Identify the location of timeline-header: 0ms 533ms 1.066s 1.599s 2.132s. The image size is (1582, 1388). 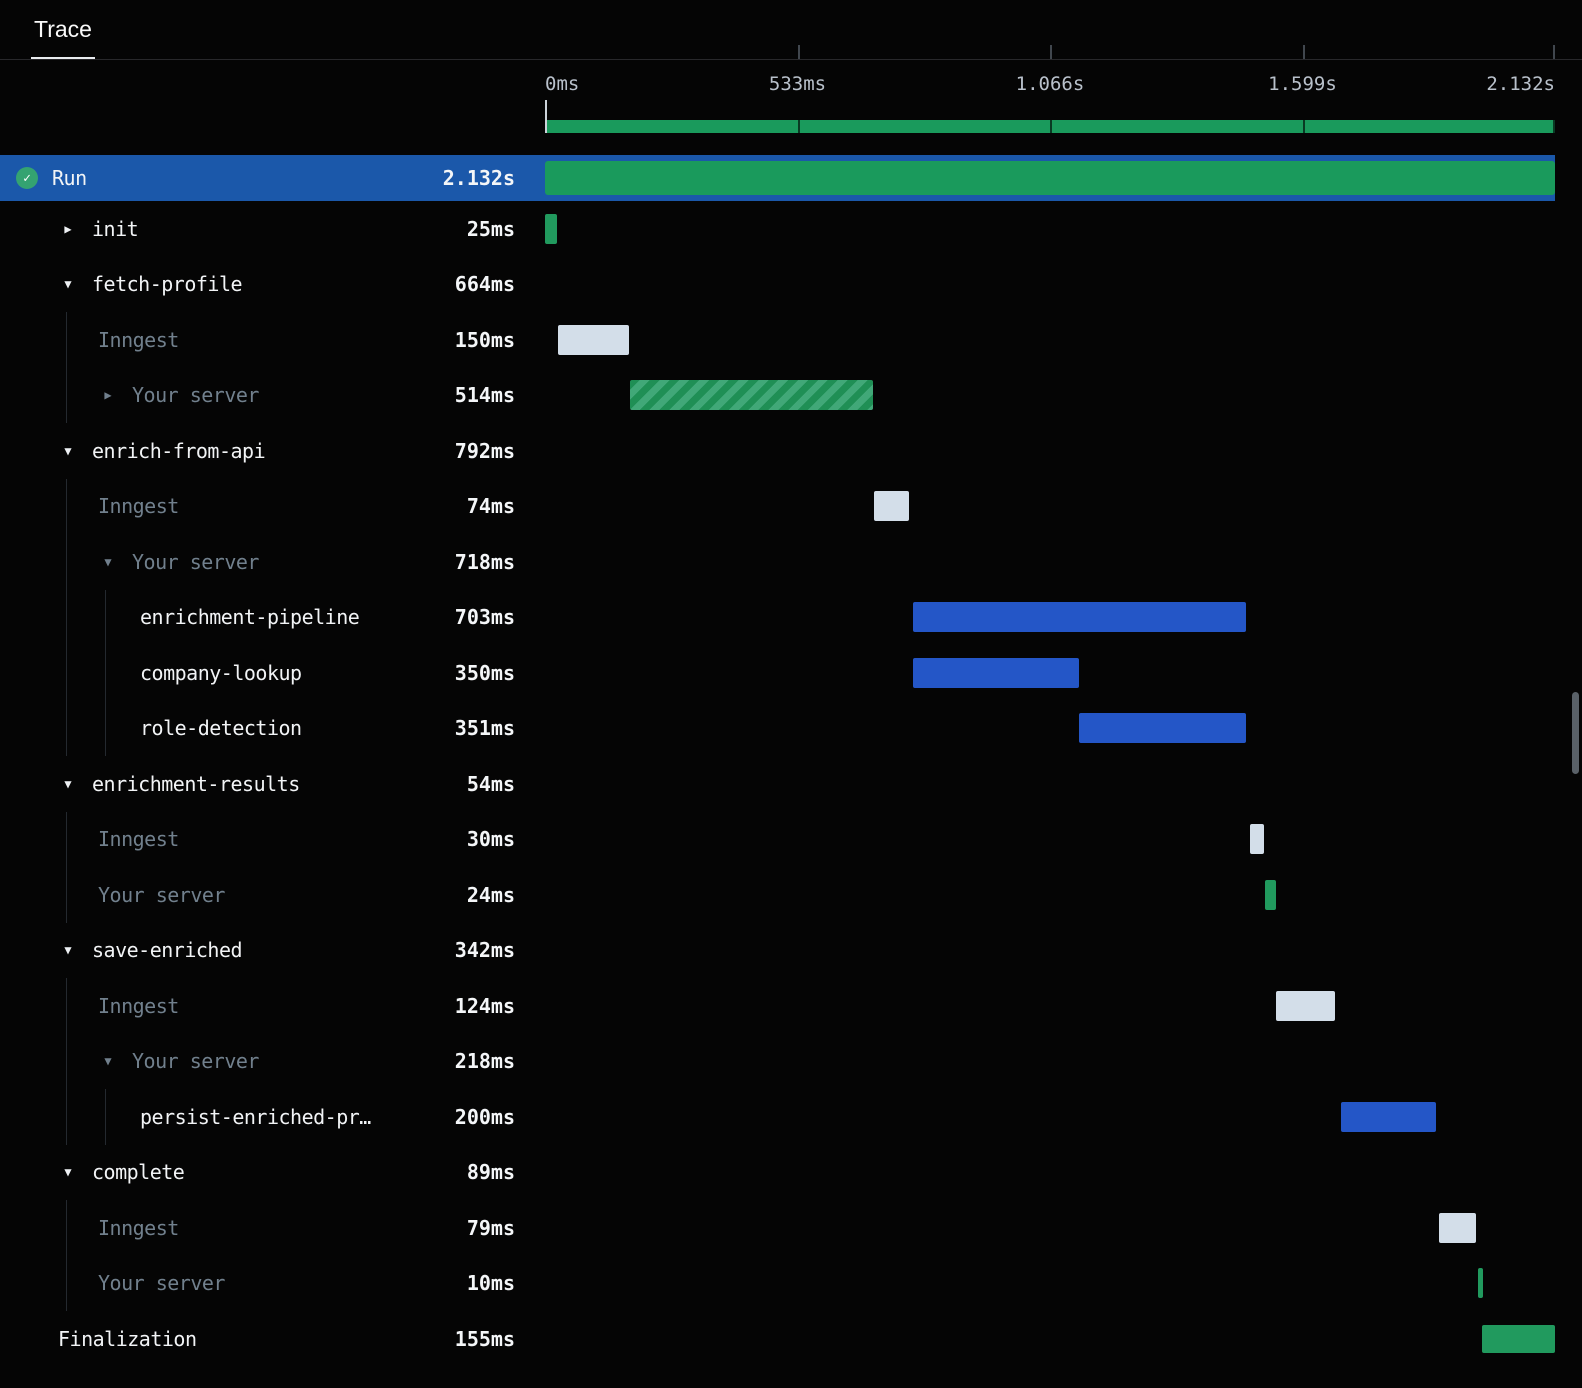
(791, 100).